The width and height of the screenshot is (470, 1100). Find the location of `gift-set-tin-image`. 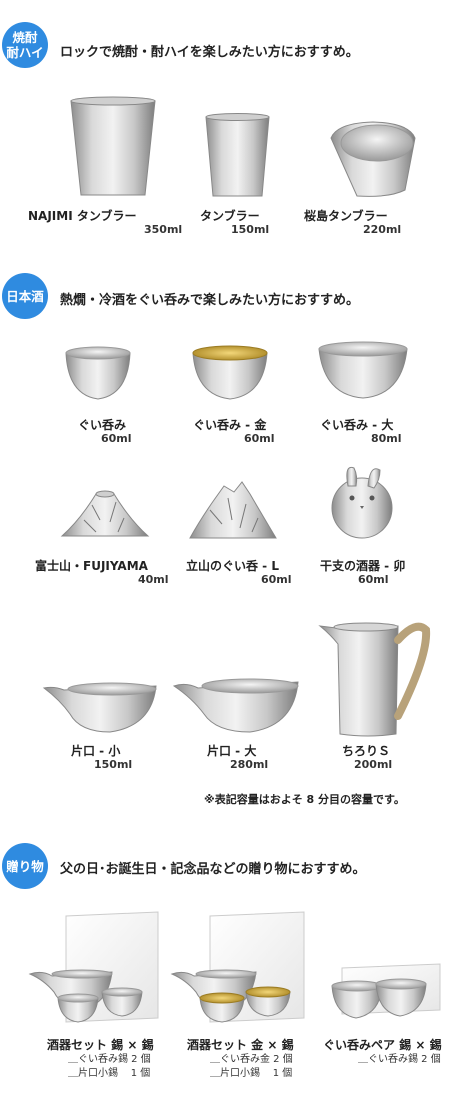

gift-set-tin-image is located at coordinates (93, 967).